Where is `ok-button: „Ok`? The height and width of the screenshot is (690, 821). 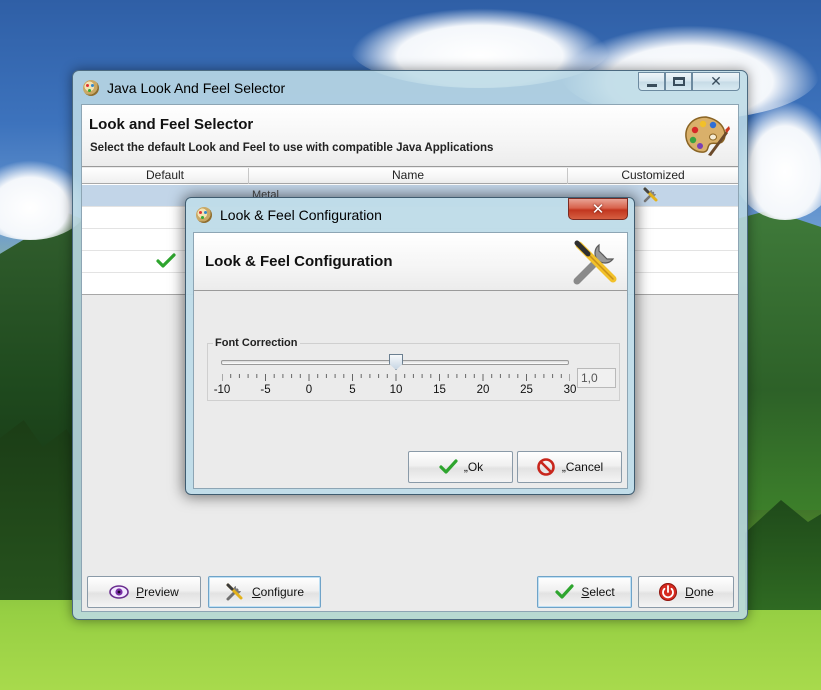
ok-button: „Ok is located at coordinates (460, 467).